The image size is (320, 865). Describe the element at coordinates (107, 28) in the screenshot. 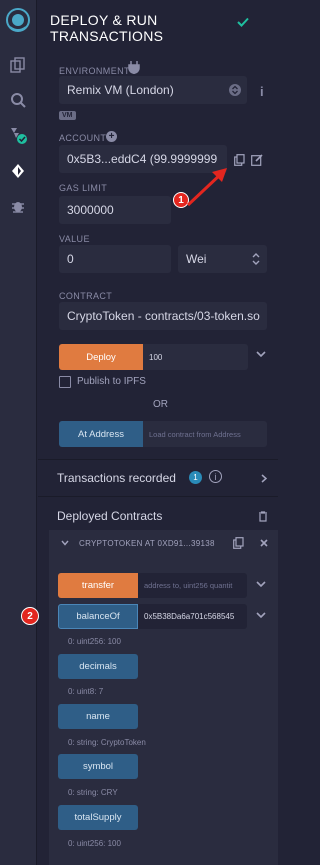

I see `panel-title: DEPLOY & RUN TRANSACTIONS` at that location.